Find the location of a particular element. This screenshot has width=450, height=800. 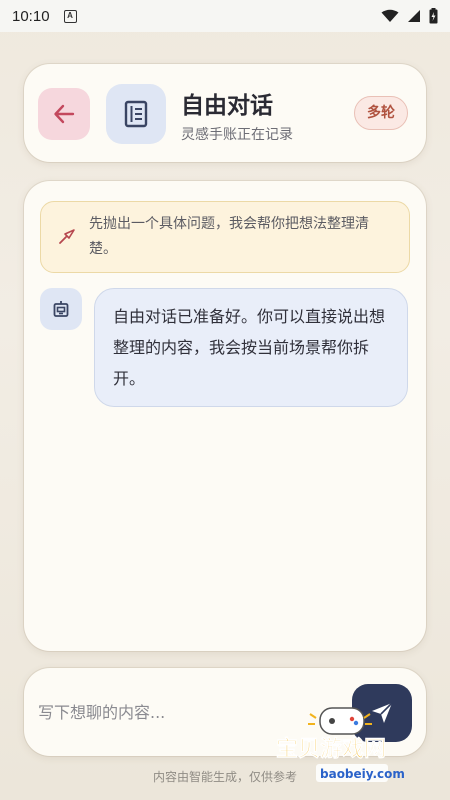

status-icons is located at coordinates (409, 16).